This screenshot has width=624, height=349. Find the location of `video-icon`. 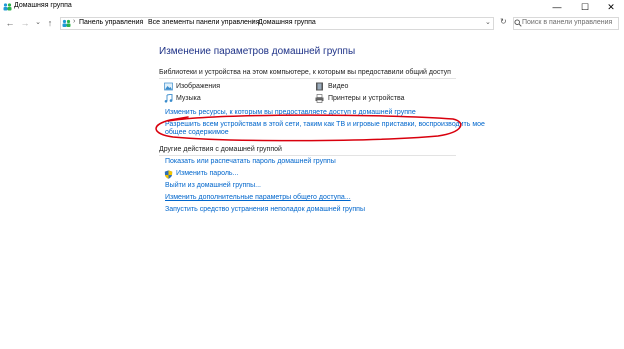

video-icon is located at coordinates (319, 86).